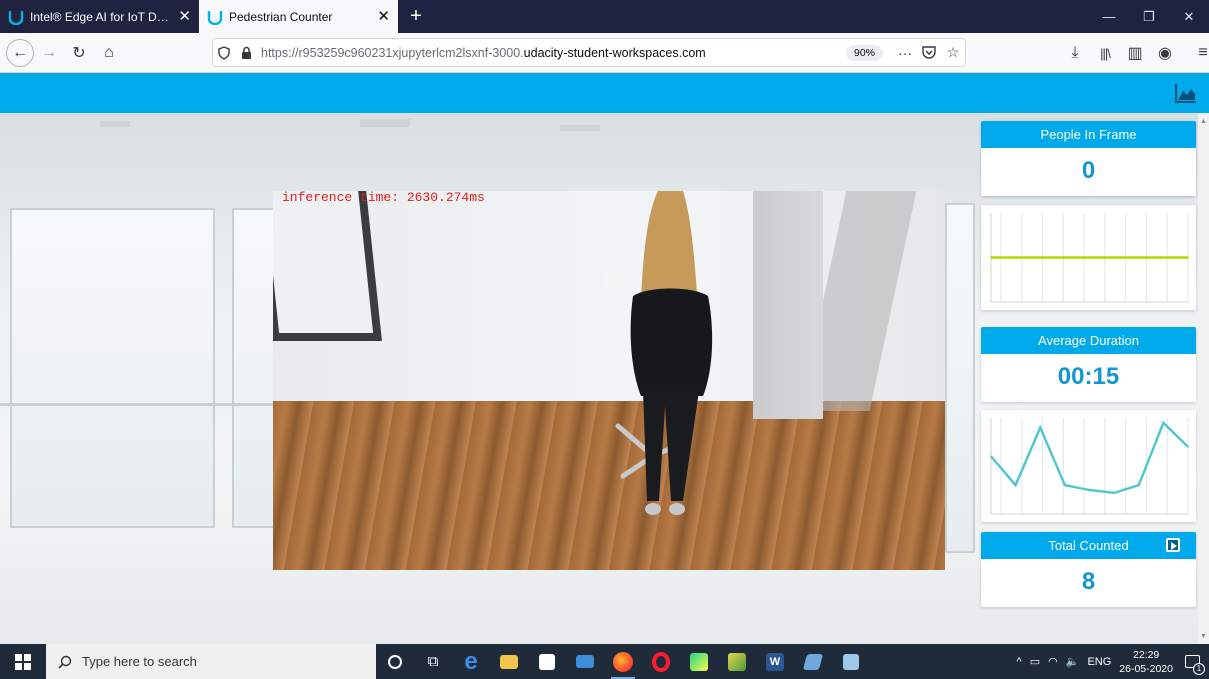 The image size is (1209, 679). Describe the element at coordinates (1165, 53) in the screenshot. I see `account-icon: ◉` at that location.